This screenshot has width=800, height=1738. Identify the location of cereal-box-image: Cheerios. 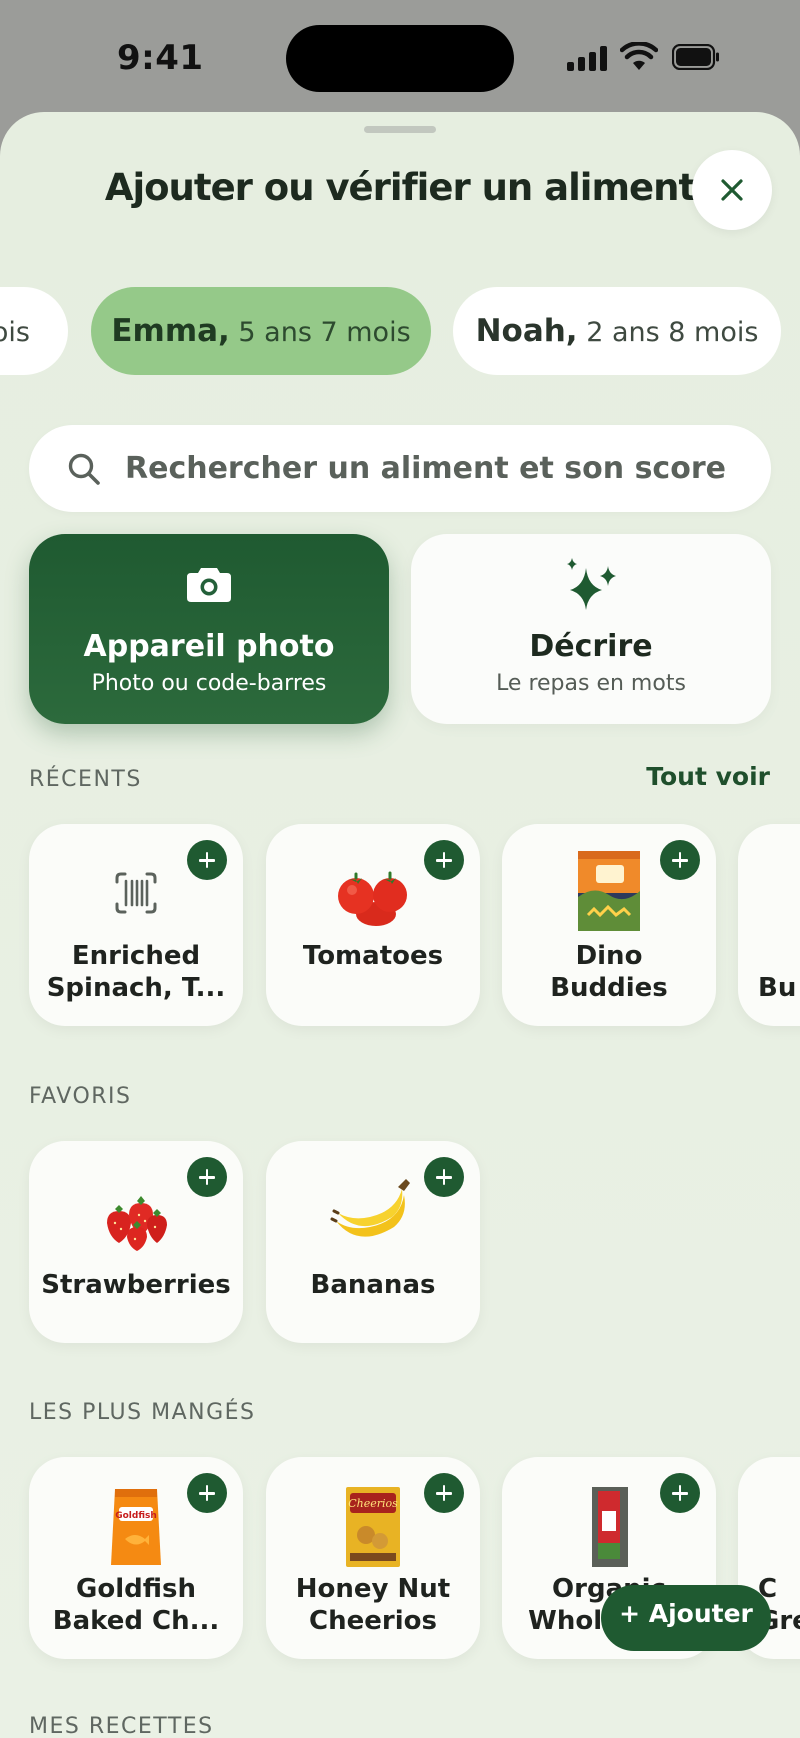
(373, 1527).